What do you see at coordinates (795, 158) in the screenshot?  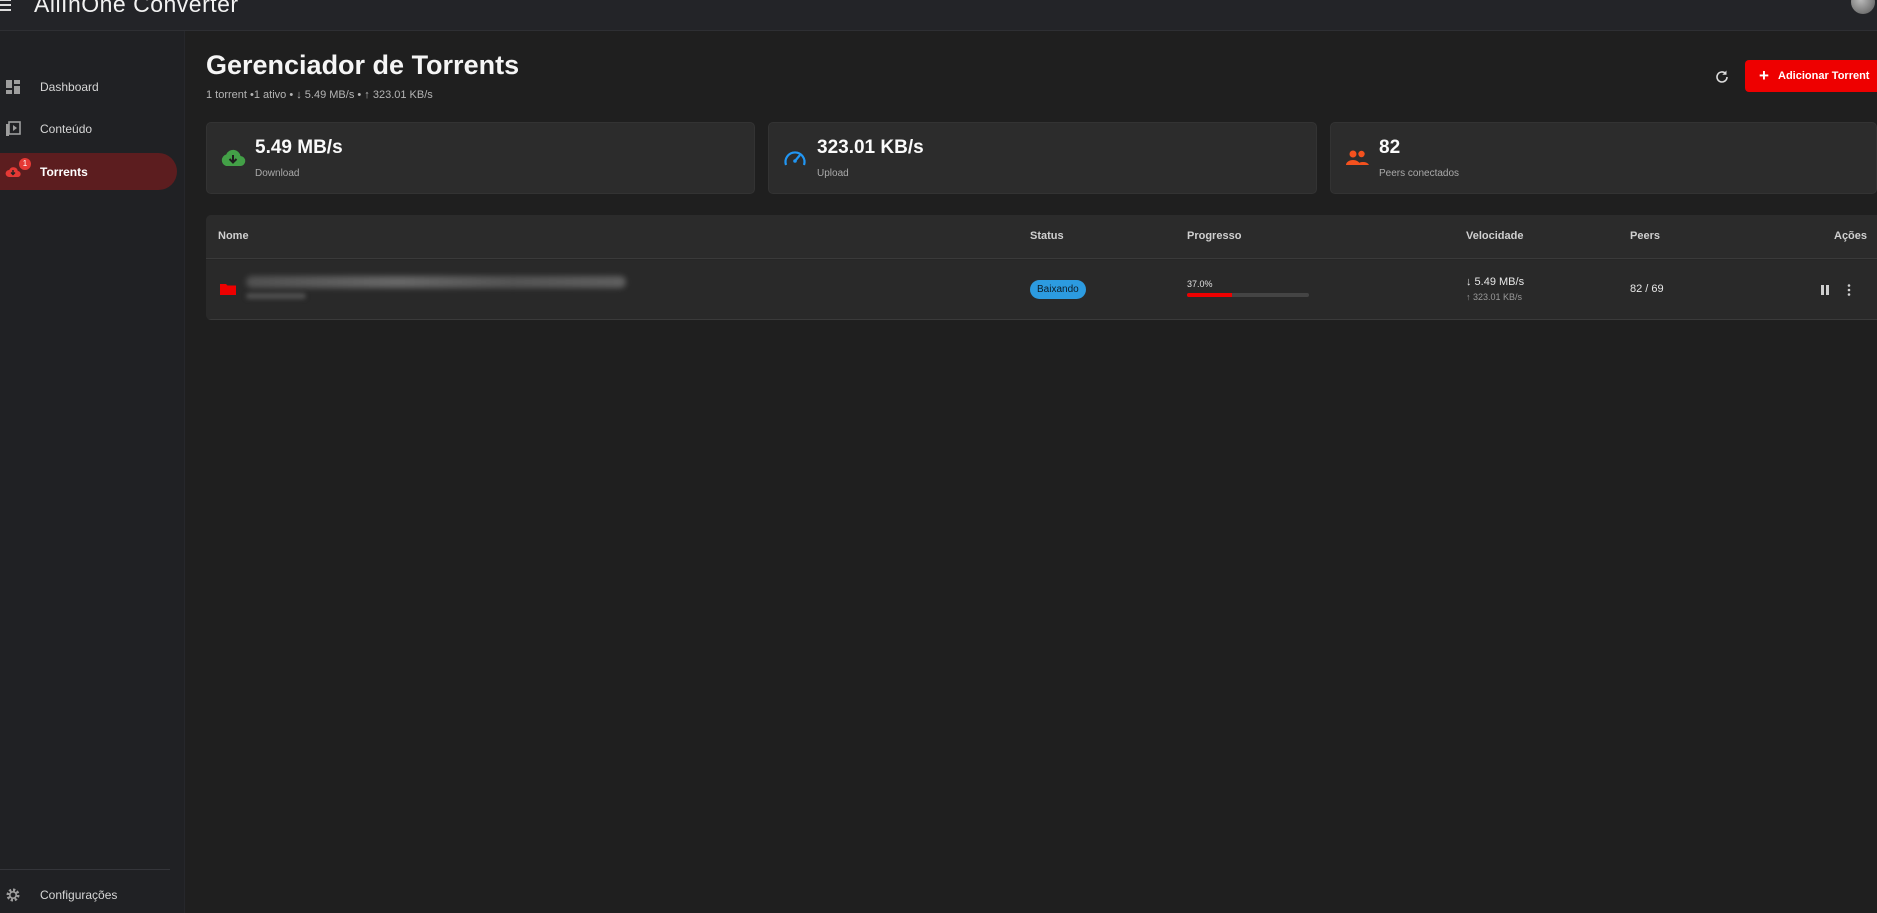 I see `speedometer-icon` at bounding box center [795, 158].